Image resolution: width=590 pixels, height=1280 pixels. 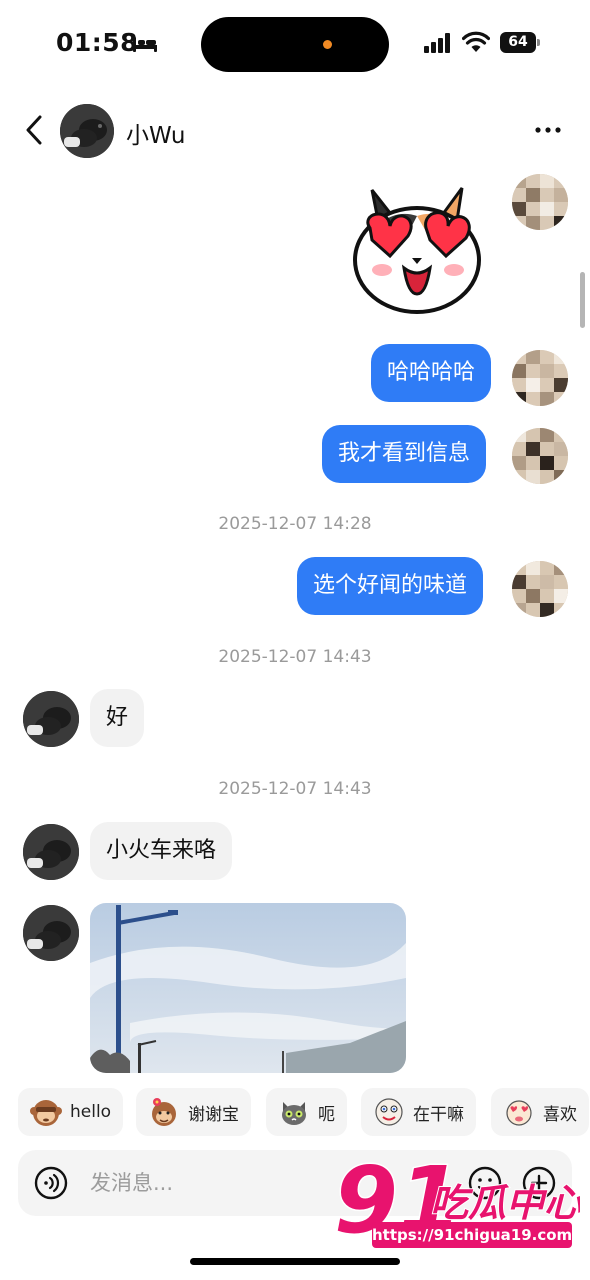 I want to click on quick-reply-chip: 呃, so click(x=306, y=1112).